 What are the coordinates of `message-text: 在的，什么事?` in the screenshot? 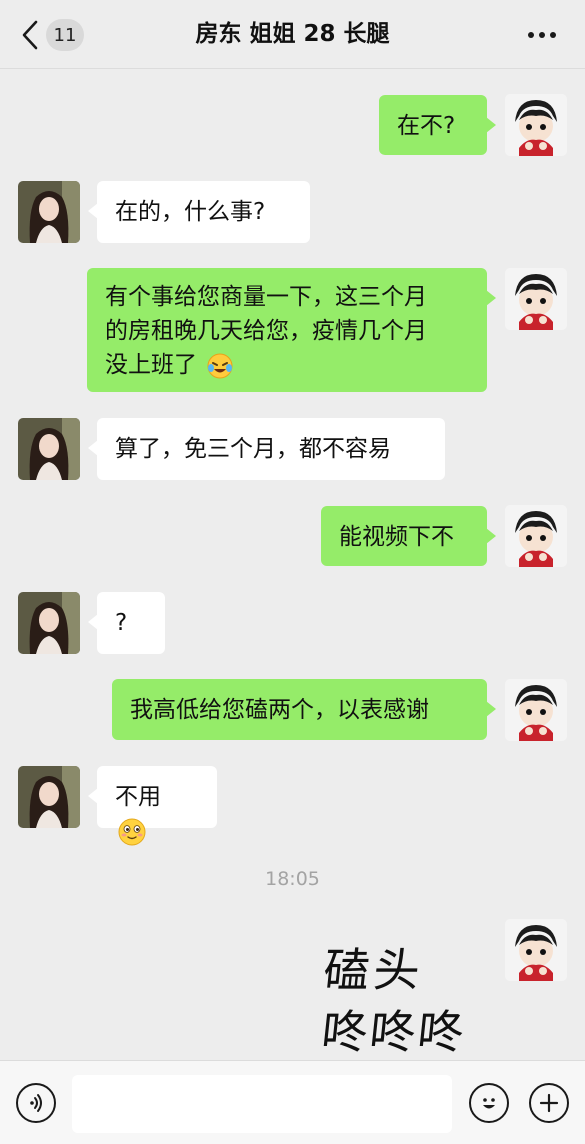 It's located at (190, 212).